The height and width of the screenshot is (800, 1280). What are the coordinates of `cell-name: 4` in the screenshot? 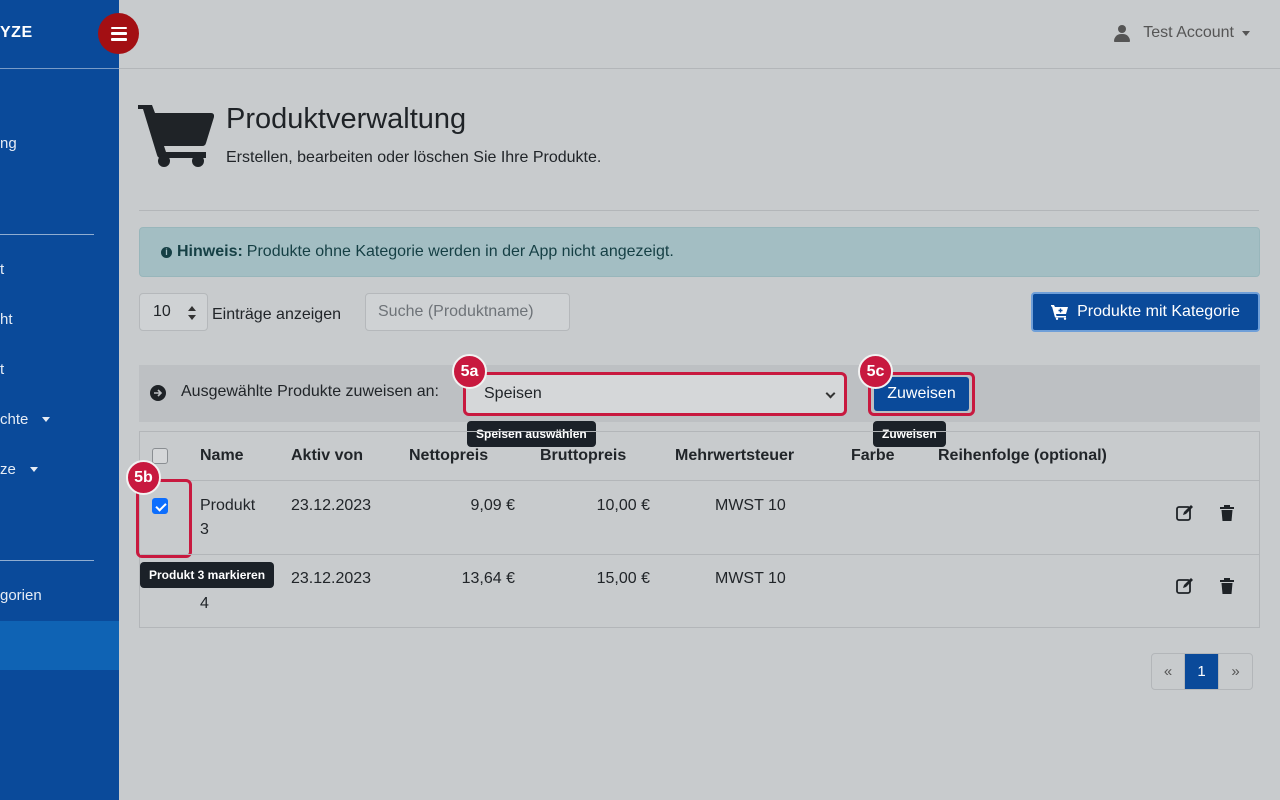 It's located at (204, 603).